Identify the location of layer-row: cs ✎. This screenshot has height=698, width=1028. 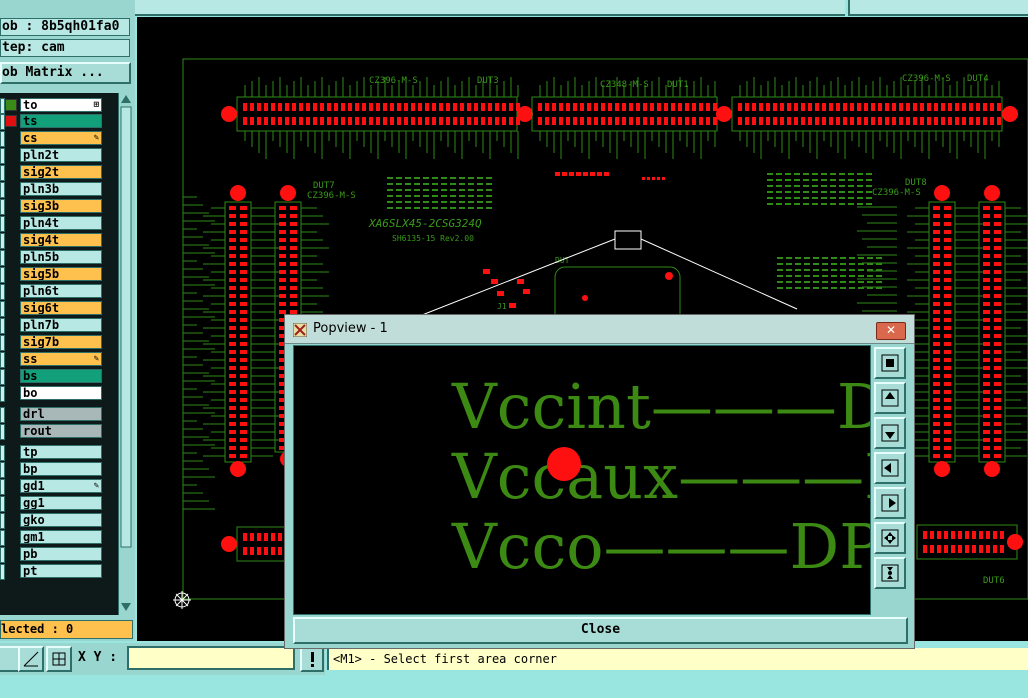
(59, 138).